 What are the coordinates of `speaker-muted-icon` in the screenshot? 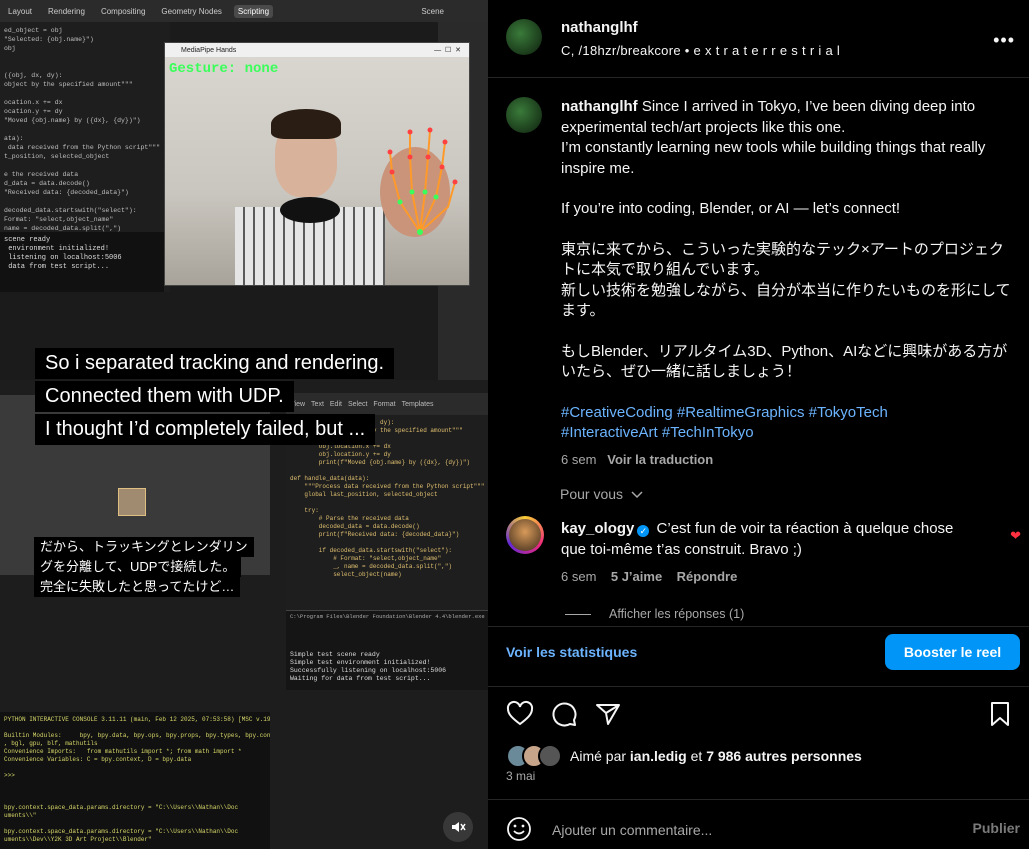 It's located at (459, 827).